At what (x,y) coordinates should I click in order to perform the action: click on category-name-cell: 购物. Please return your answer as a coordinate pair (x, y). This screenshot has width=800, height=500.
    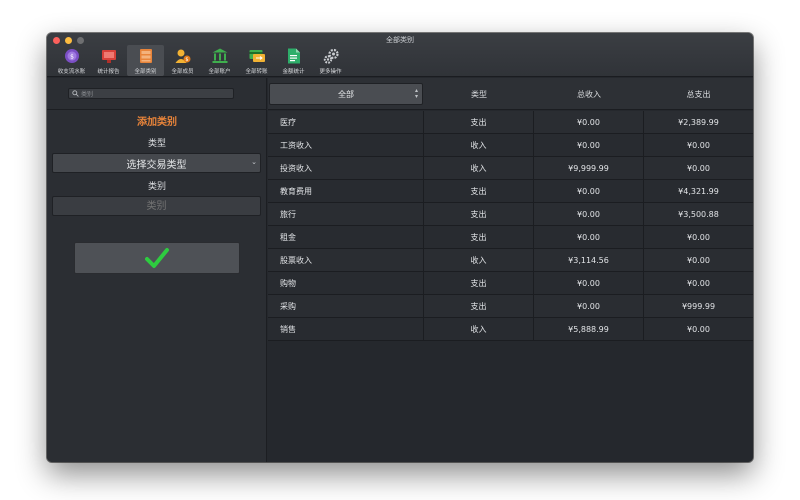
    Looking at the image, I should click on (346, 283).